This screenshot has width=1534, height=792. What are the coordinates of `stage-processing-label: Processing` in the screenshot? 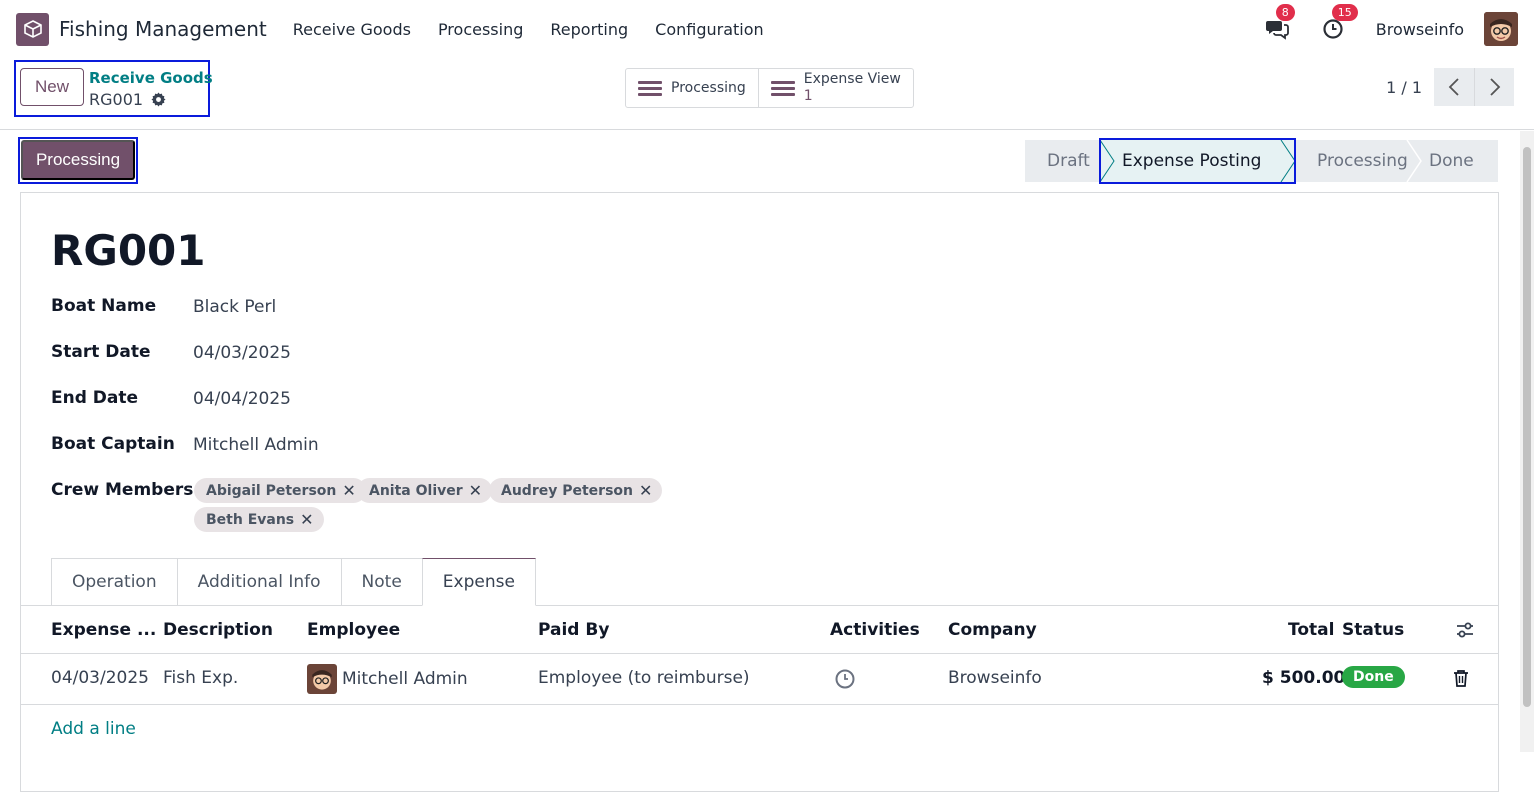 It's located at (1362, 161).